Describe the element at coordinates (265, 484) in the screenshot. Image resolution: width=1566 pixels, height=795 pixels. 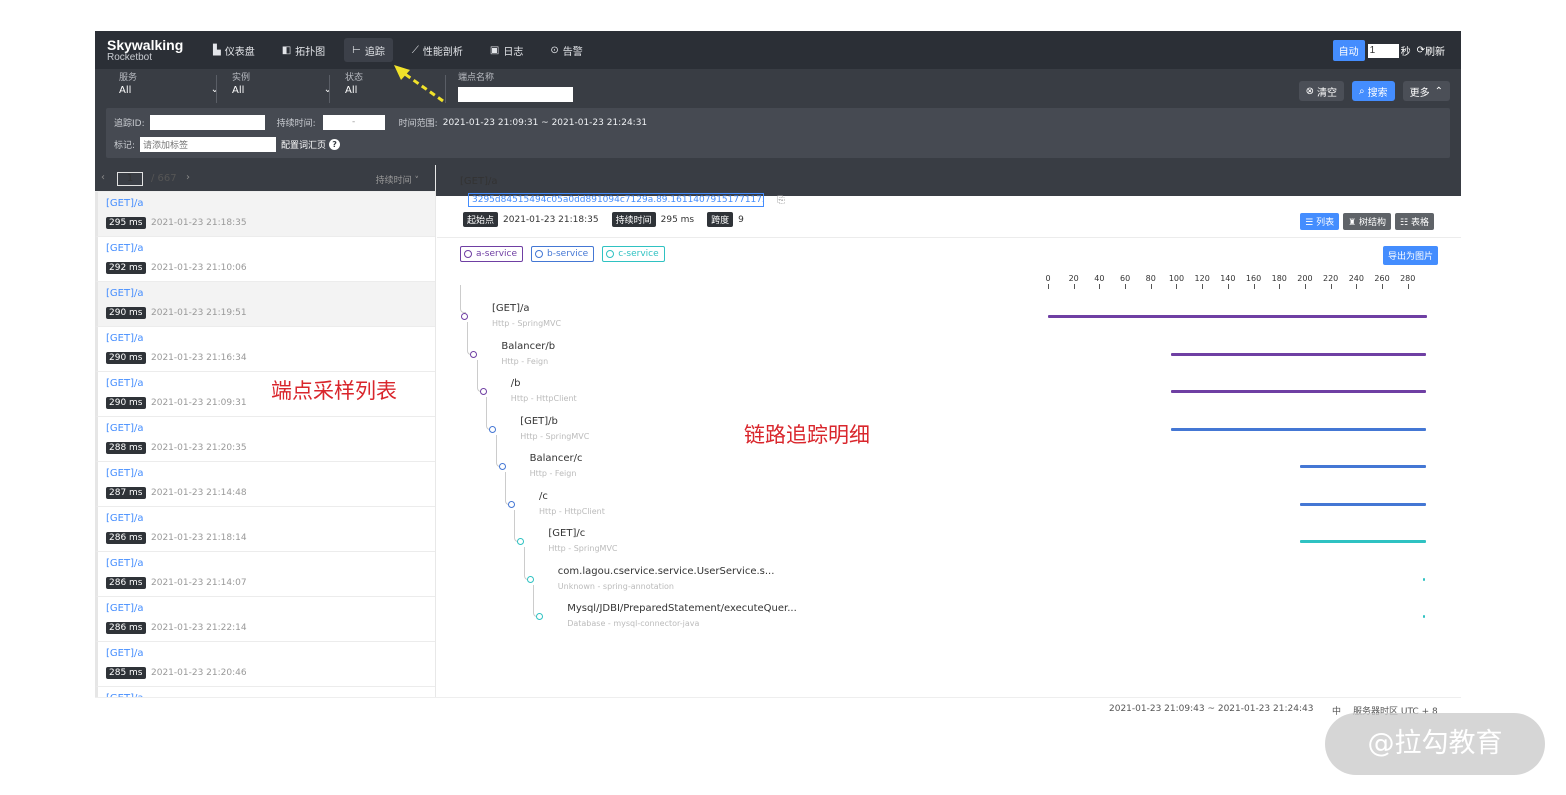
I see `trace-list-item: [GET]/a 287 ms 2021-01-23 21:14:48` at that location.